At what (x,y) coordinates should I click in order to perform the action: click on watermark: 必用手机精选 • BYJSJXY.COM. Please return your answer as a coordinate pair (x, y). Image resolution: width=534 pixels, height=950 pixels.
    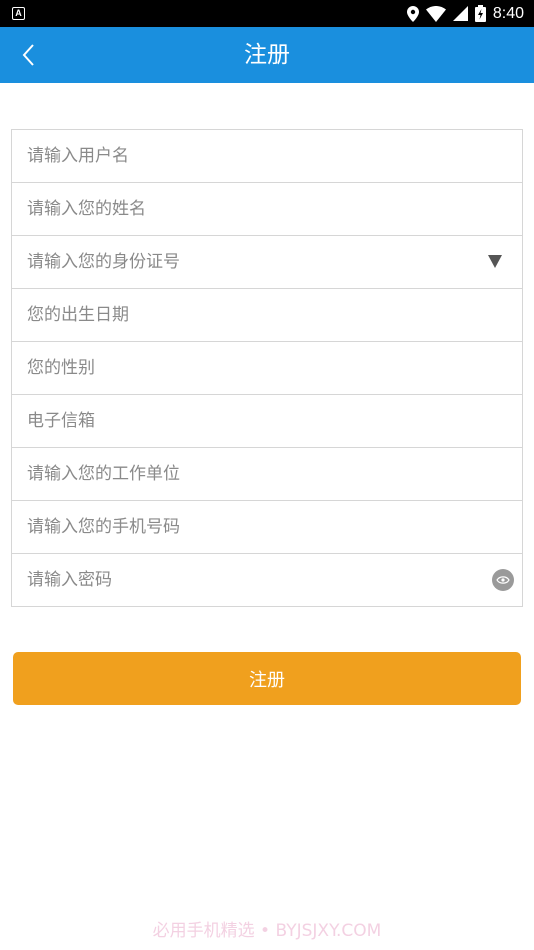
    Looking at the image, I should click on (267, 931).